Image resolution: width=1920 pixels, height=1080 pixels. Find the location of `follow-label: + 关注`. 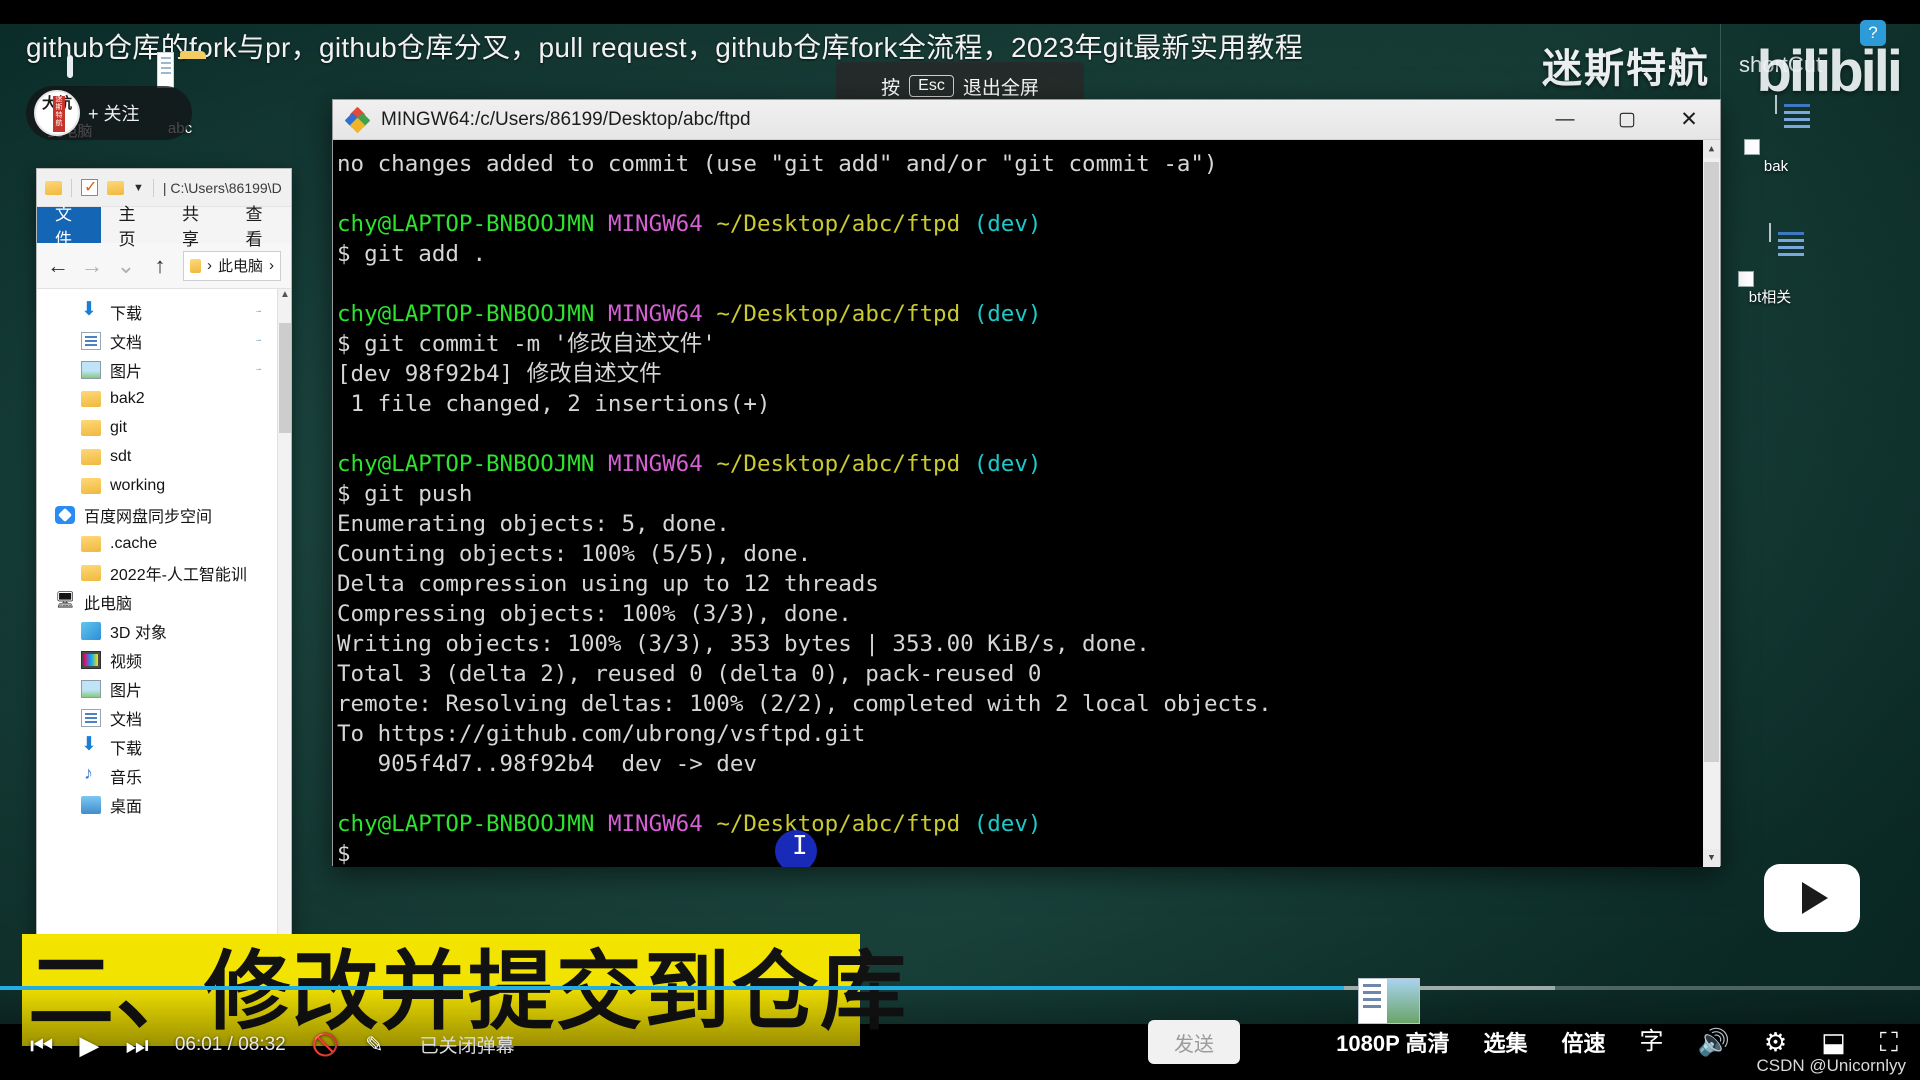

follow-label: + 关注 is located at coordinates (114, 114).